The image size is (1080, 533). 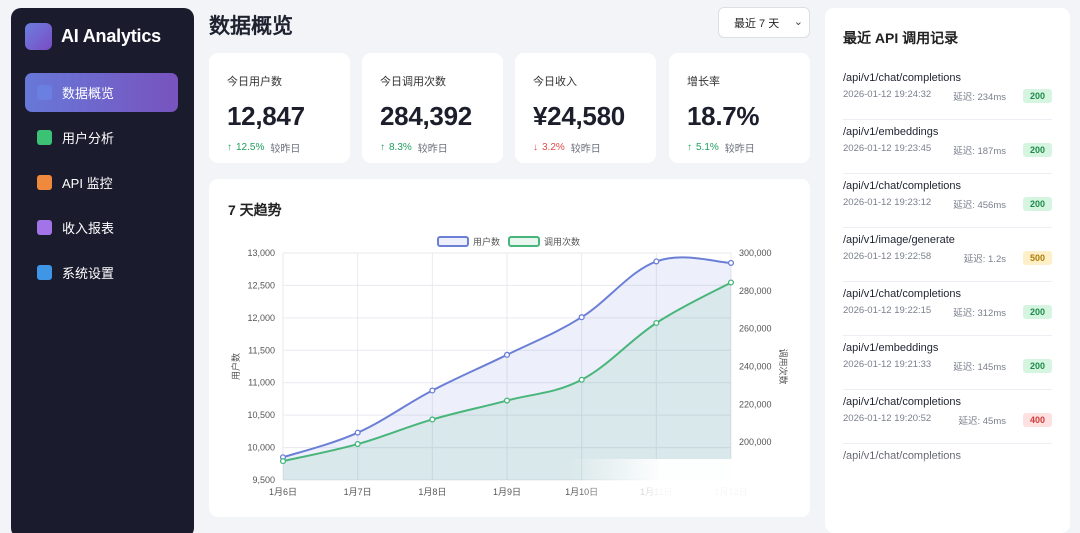 What do you see at coordinates (887, 148) in the screenshot?
I see `api-timestamp: 2026-01-12 19:23:45` at bounding box center [887, 148].